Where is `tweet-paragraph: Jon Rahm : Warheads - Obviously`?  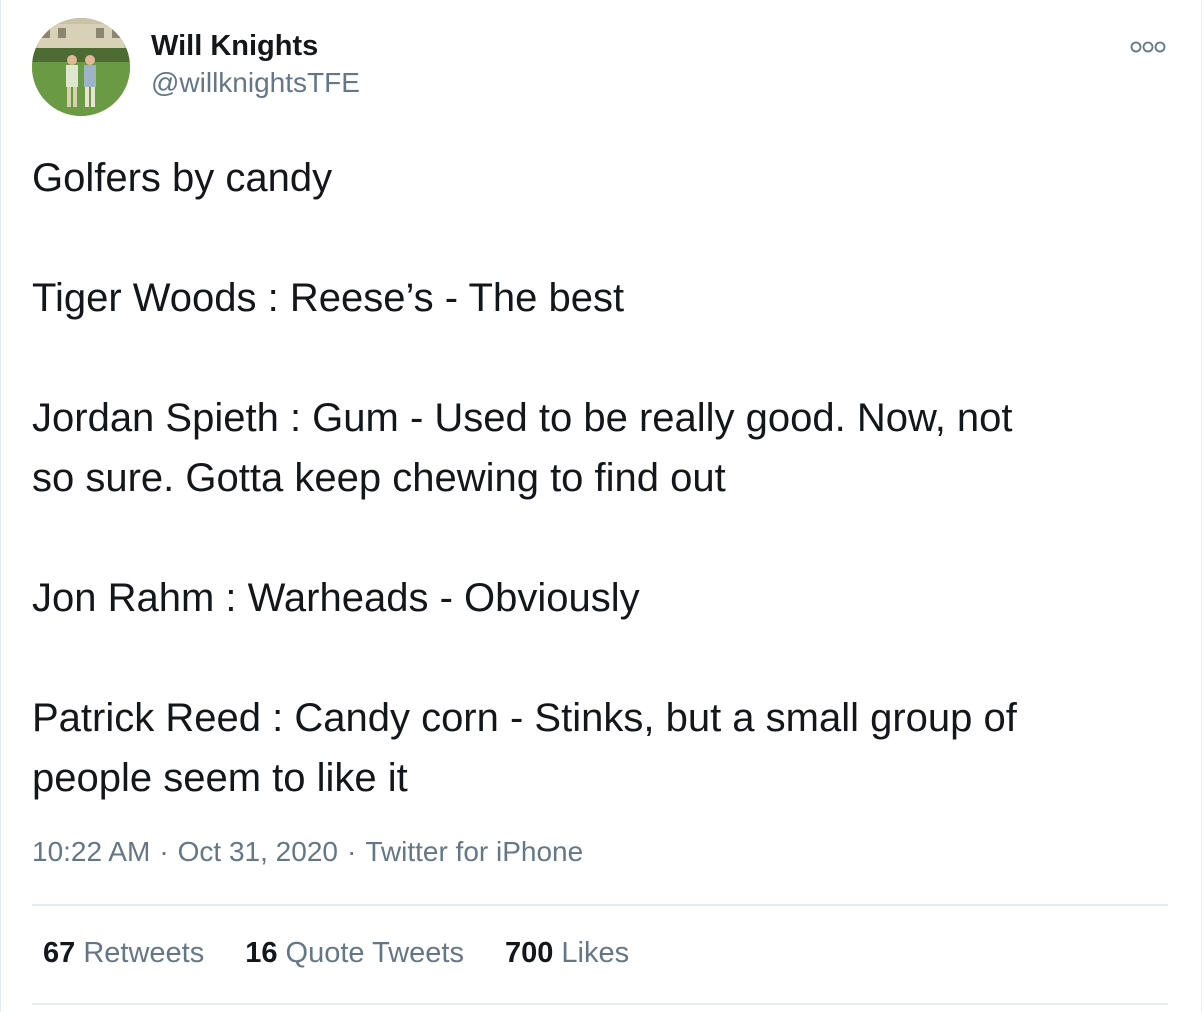
tweet-paragraph: Jon Rahm : Warheads - Obviously is located at coordinates (587, 598).